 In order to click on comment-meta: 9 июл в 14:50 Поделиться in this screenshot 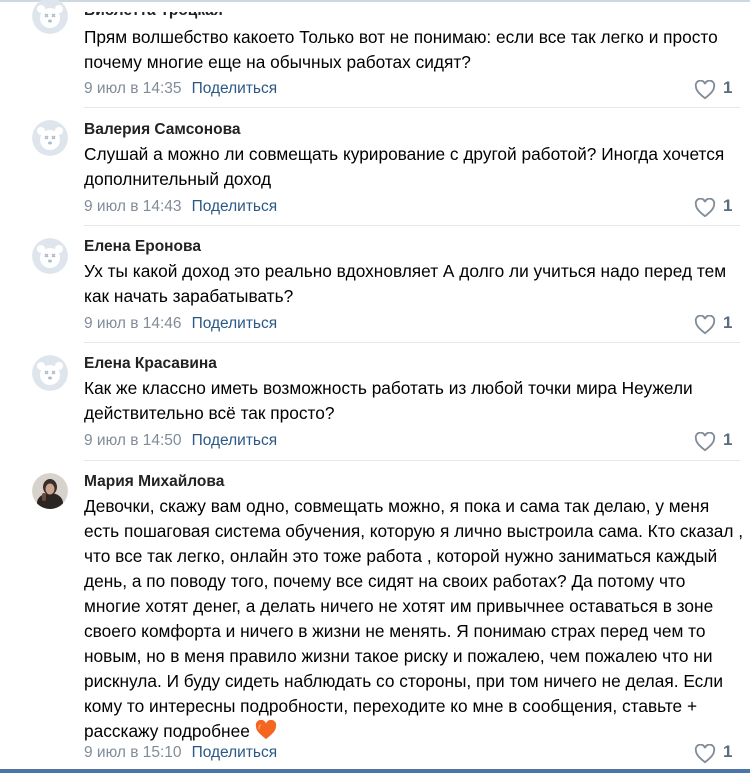, I will do `click(180, 441)`.